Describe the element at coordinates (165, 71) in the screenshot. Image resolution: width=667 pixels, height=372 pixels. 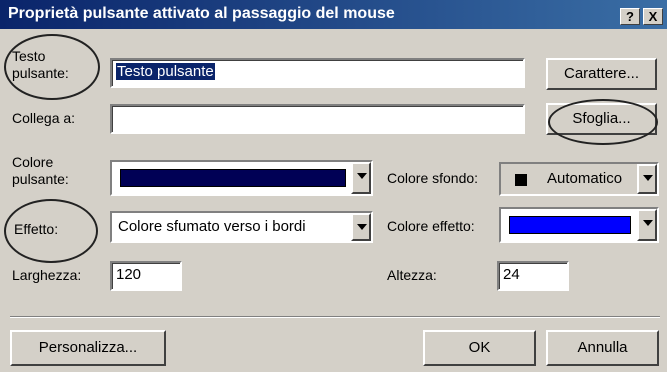
I see `button-text-value: Testo pulsante` at that location.